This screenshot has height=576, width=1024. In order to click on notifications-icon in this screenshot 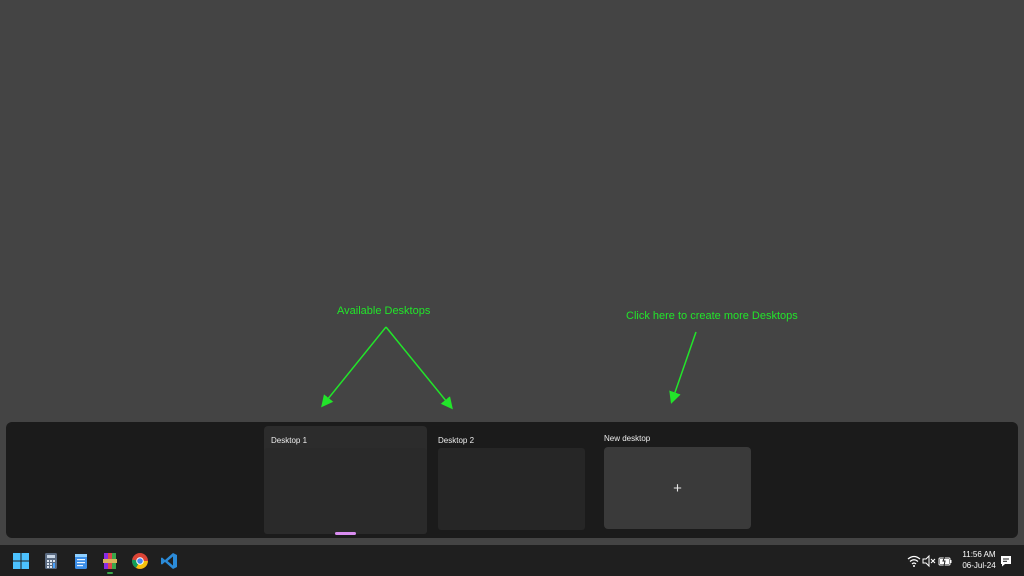, I will do `click(1006, 561)`.